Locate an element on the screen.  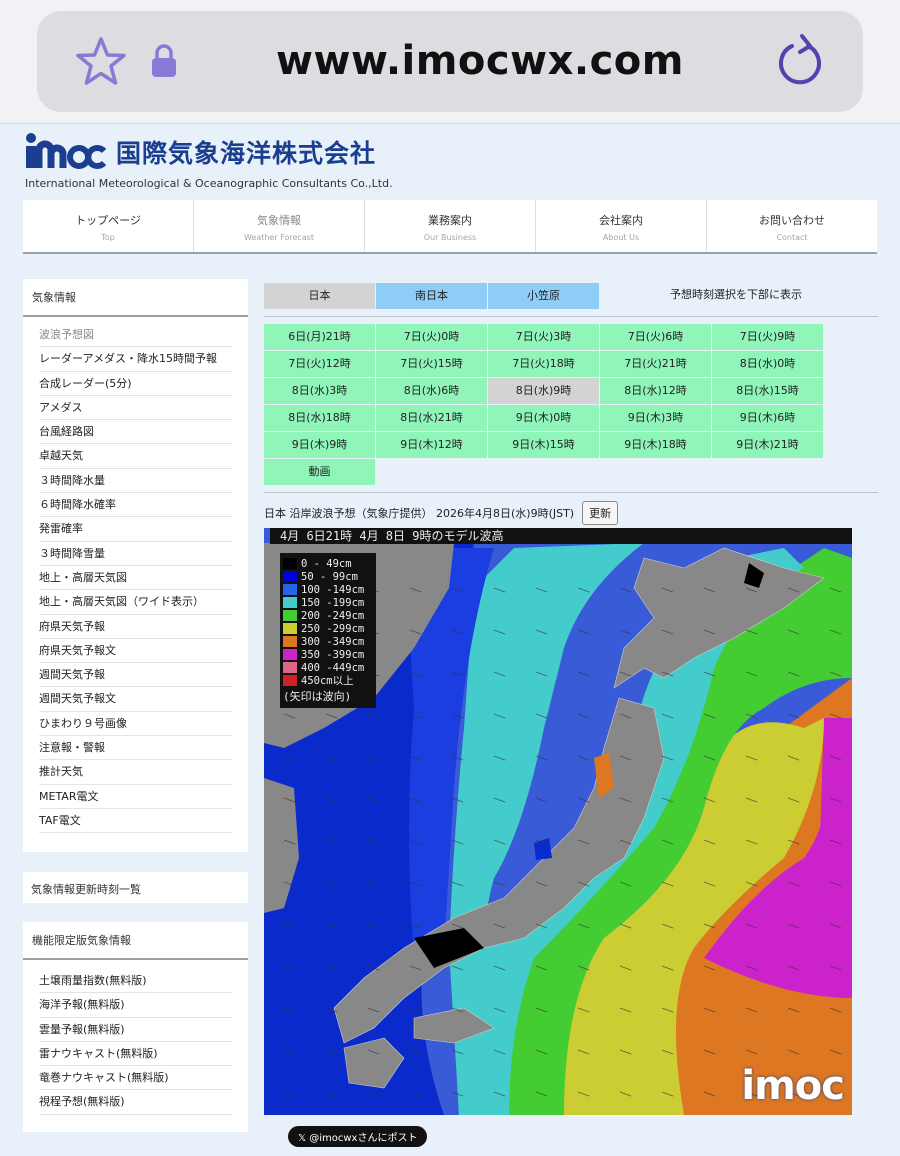
time-cell: 7日(火)15時 is located at coordinates (431, 364).